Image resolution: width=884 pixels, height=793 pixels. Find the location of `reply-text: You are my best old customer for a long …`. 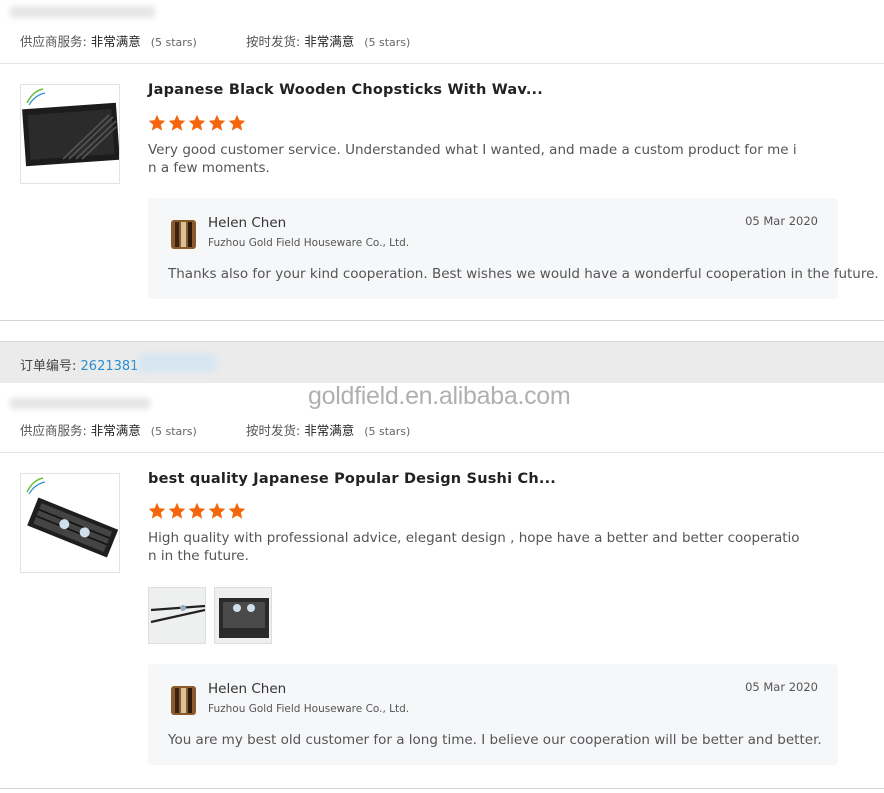

reply-text: You are my best old customer for a long … is located at coordinates (495, 740).